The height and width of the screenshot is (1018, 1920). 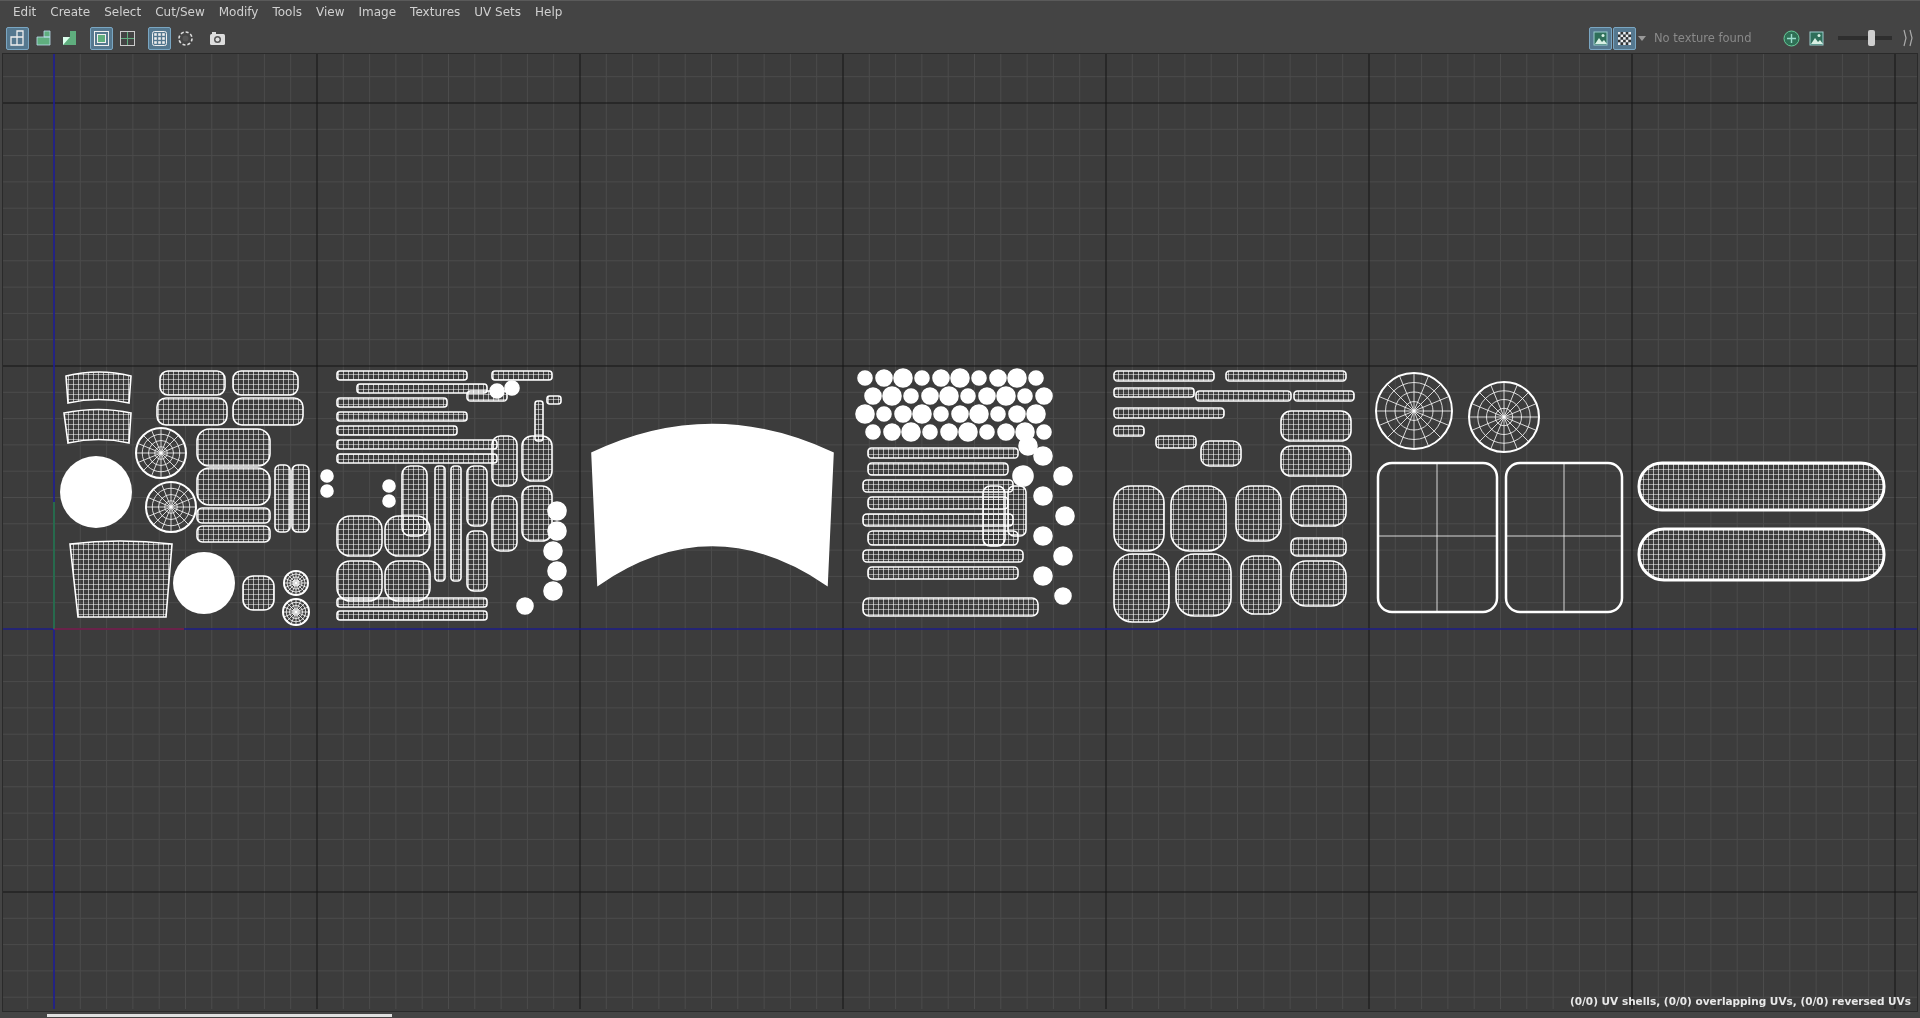 What do you see at coordinates (1703, 38) in the screenshot?
I see `texture-name: No texture found` at bounding box center [1703, 38].